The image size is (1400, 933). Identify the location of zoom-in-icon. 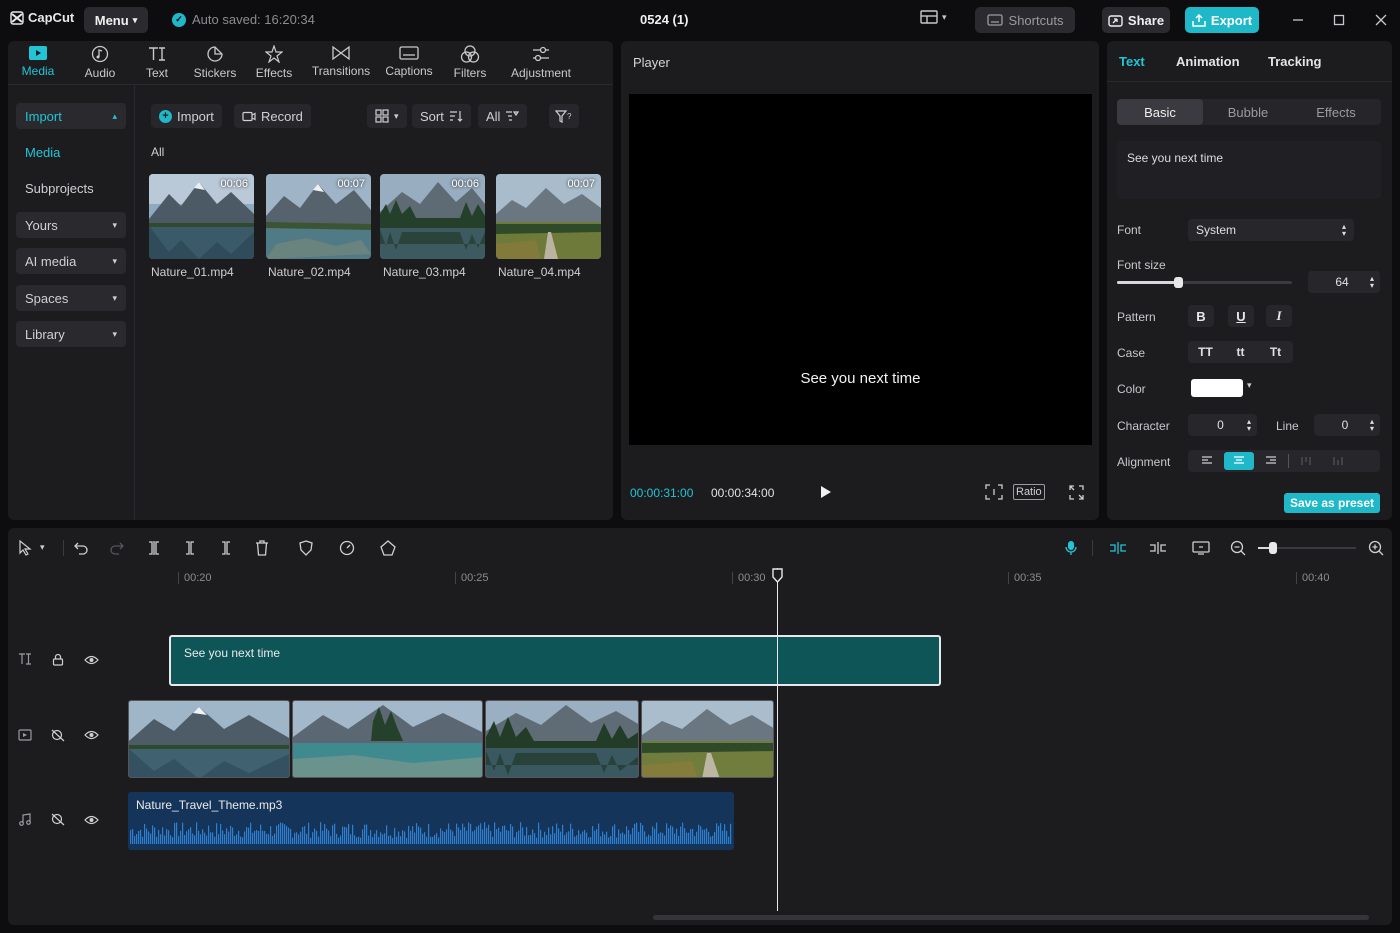
(1376, 548).